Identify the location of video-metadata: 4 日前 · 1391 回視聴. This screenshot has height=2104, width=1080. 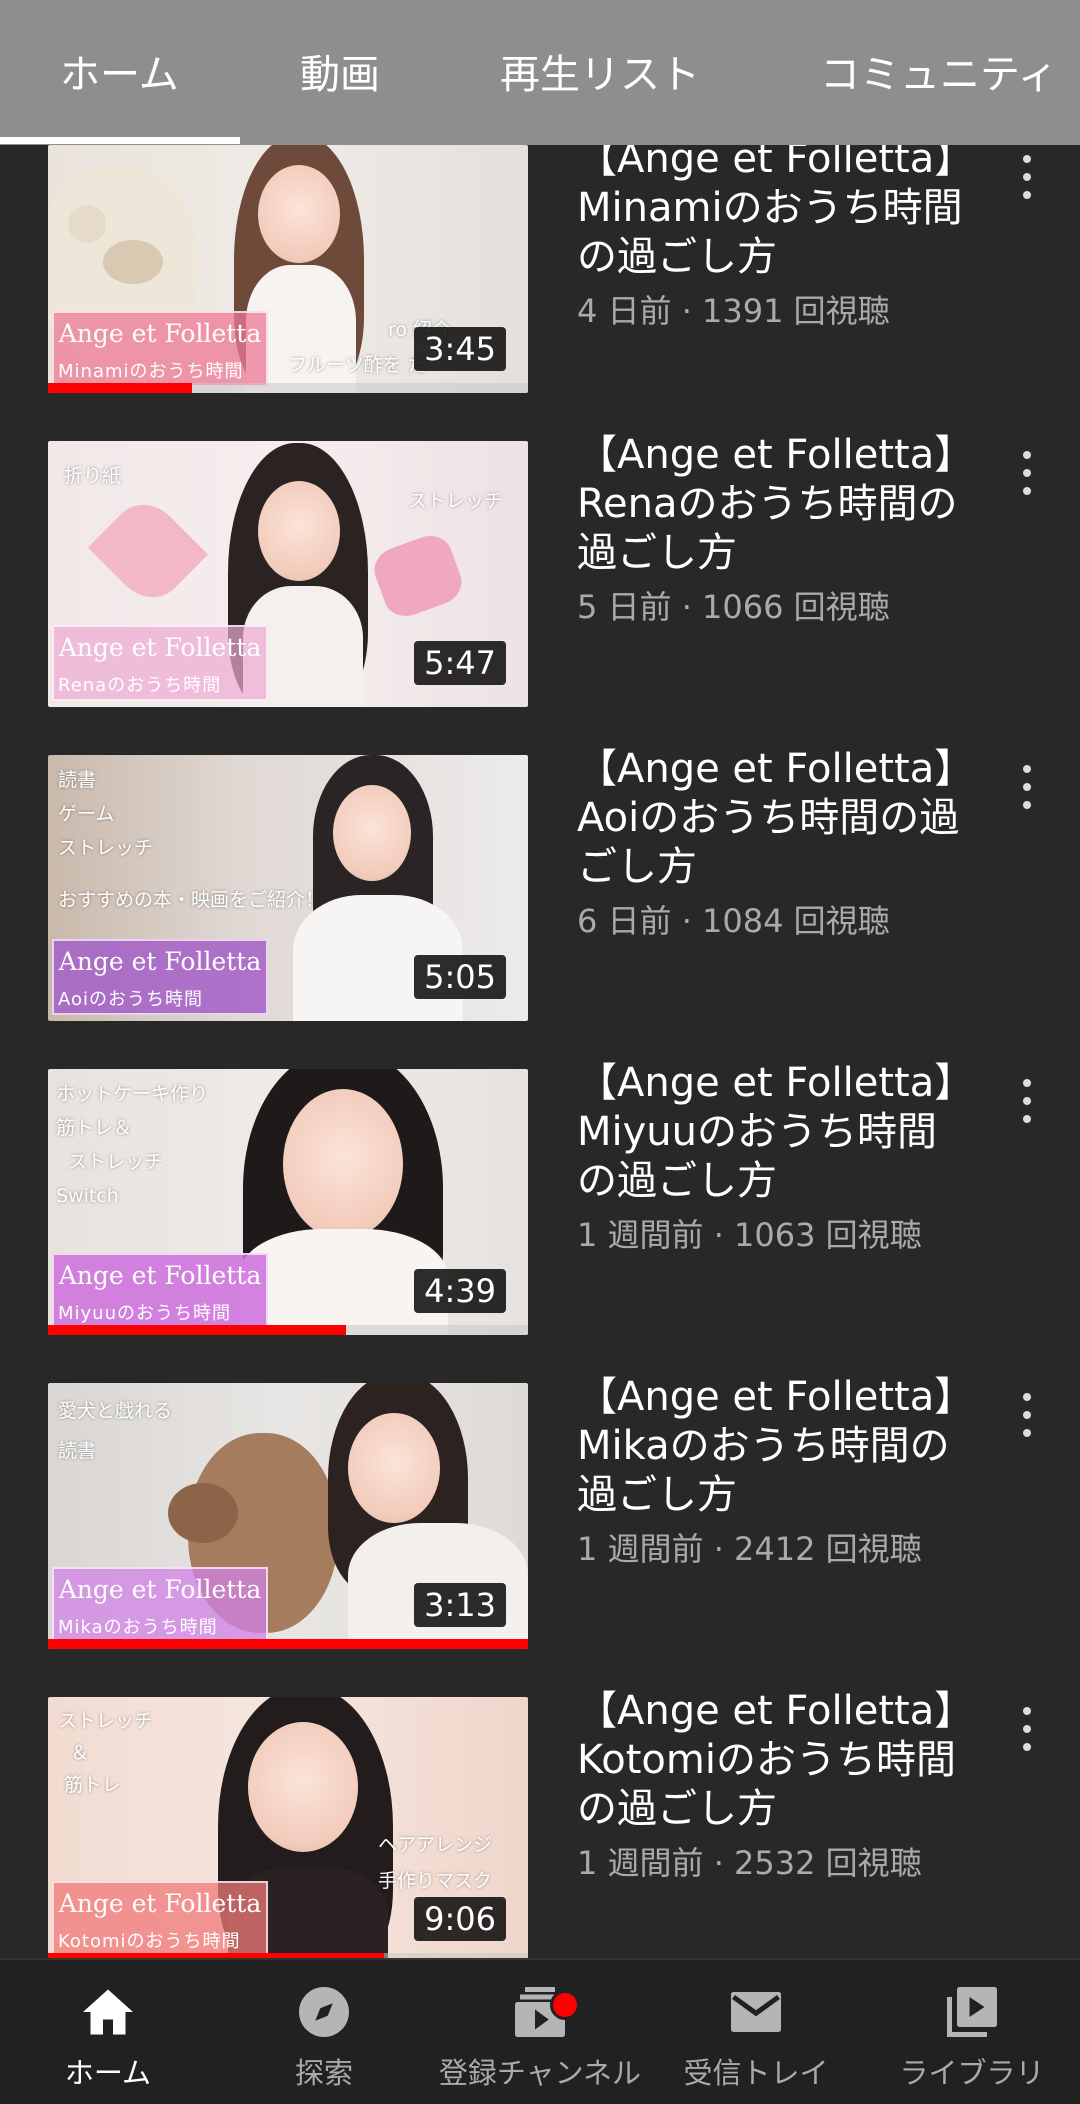
(733, 311).